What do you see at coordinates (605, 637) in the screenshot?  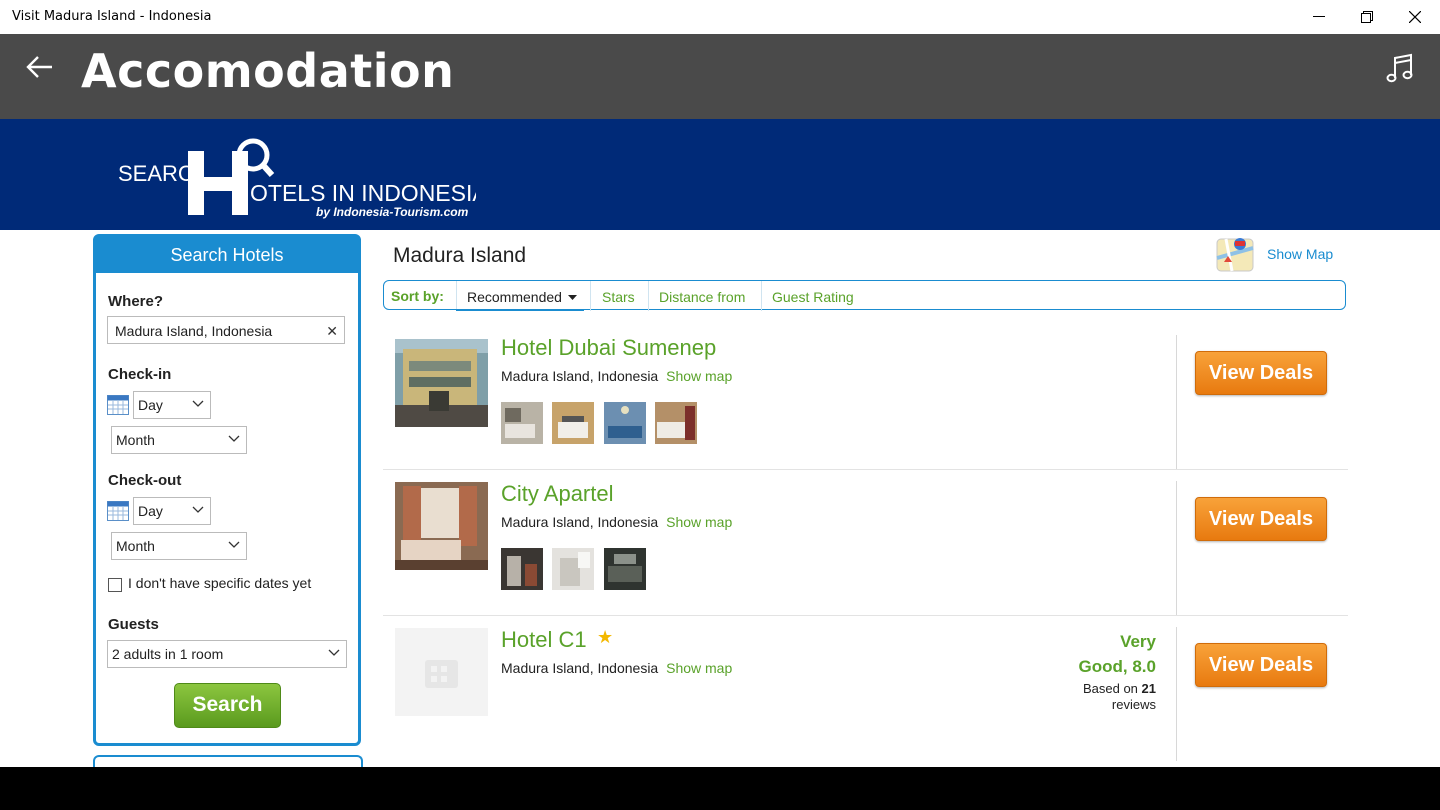 I see `star-icon: ★` at bounding box center [605, 637].